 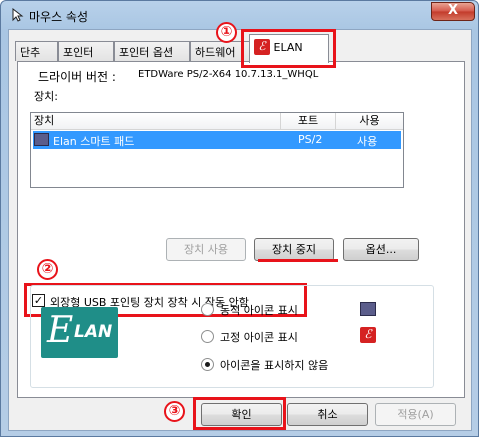 I want to click on no-icon-label: 아이콘을 표시하지 않음, so click(x=274, y=365).